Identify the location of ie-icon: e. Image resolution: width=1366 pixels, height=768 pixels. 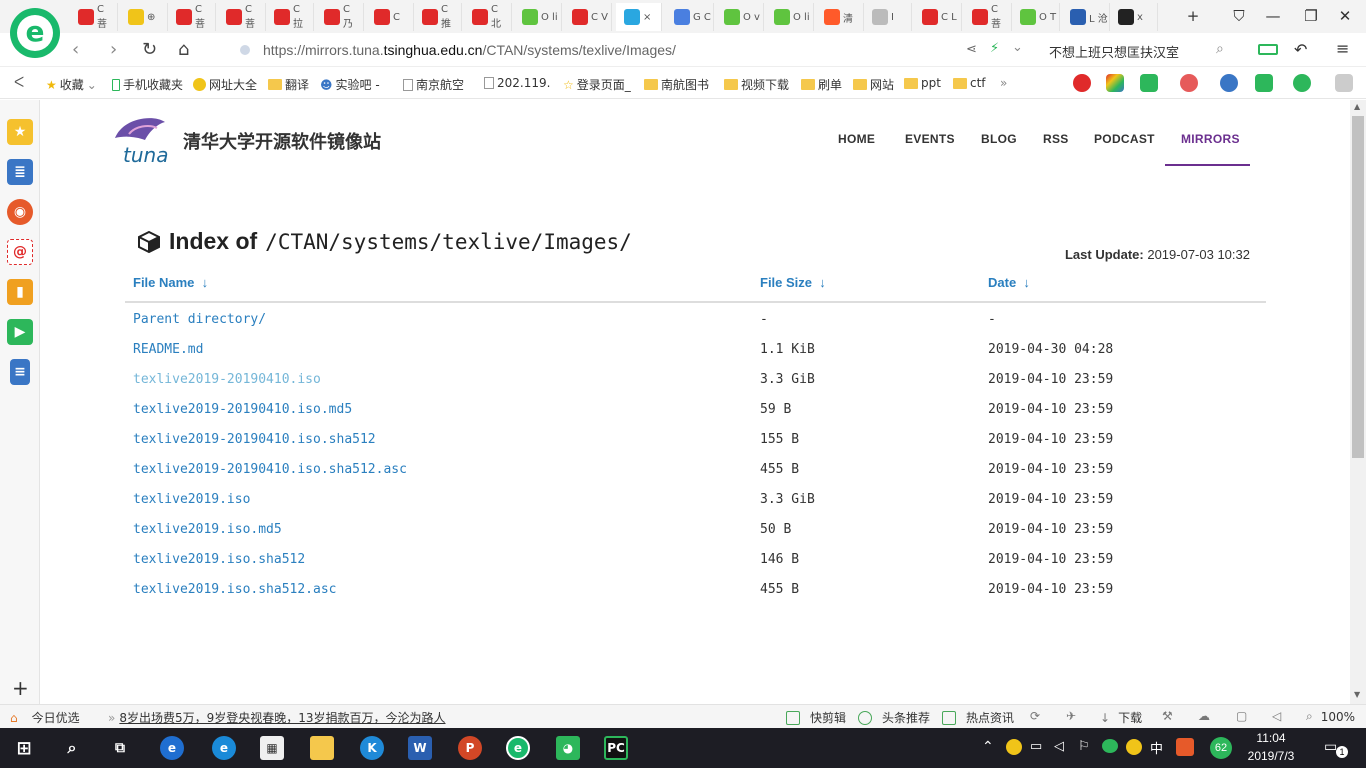
(172, 748).